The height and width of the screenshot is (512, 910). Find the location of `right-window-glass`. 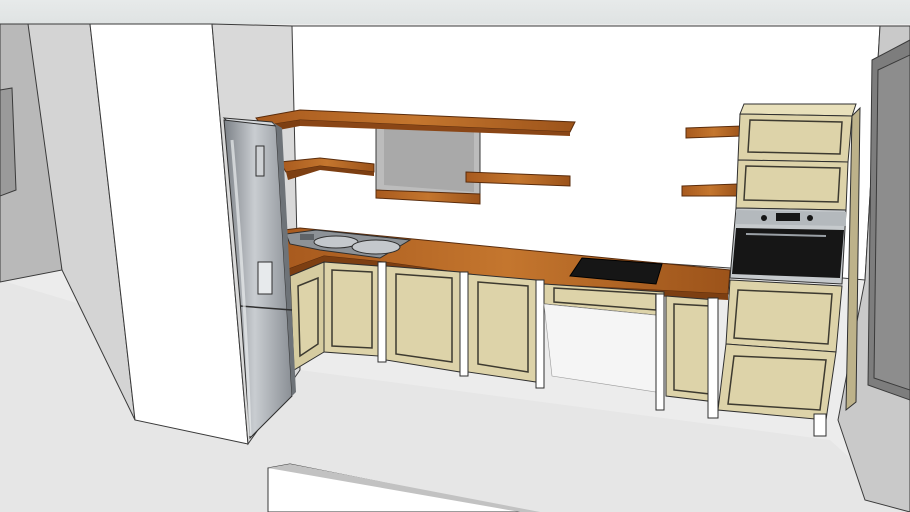

right-window-glass is located at coordinates (891, 222).